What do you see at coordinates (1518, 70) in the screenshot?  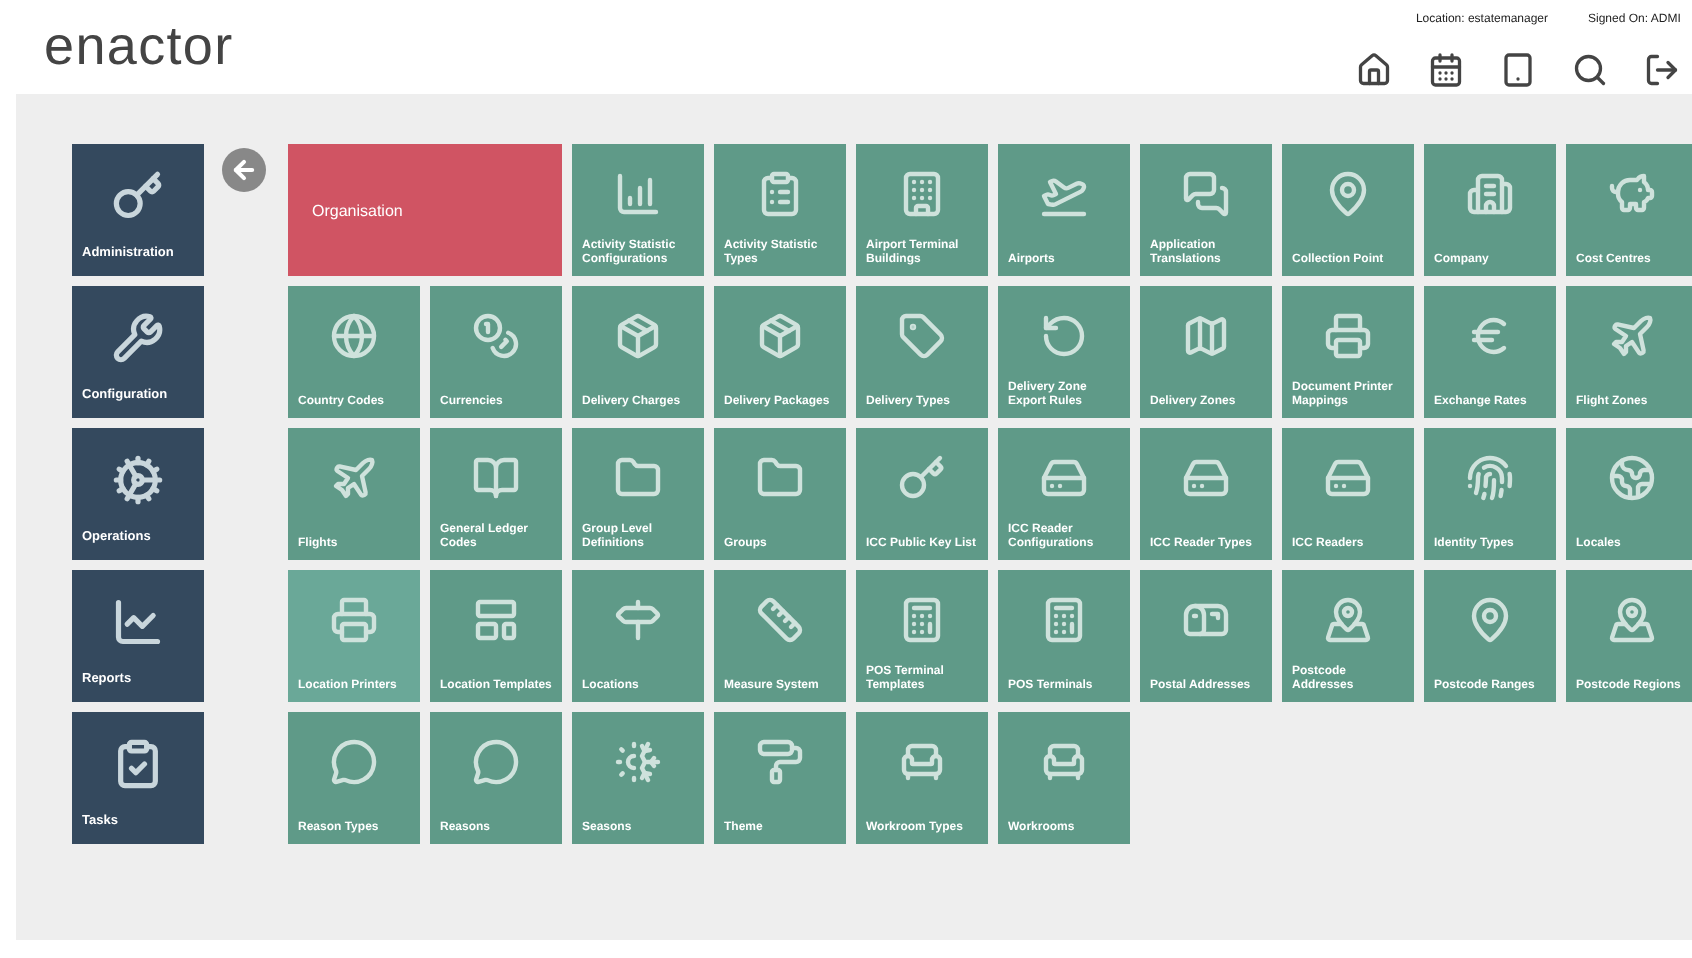 I see `tablet-icon` at bounding box center [1518, 70].